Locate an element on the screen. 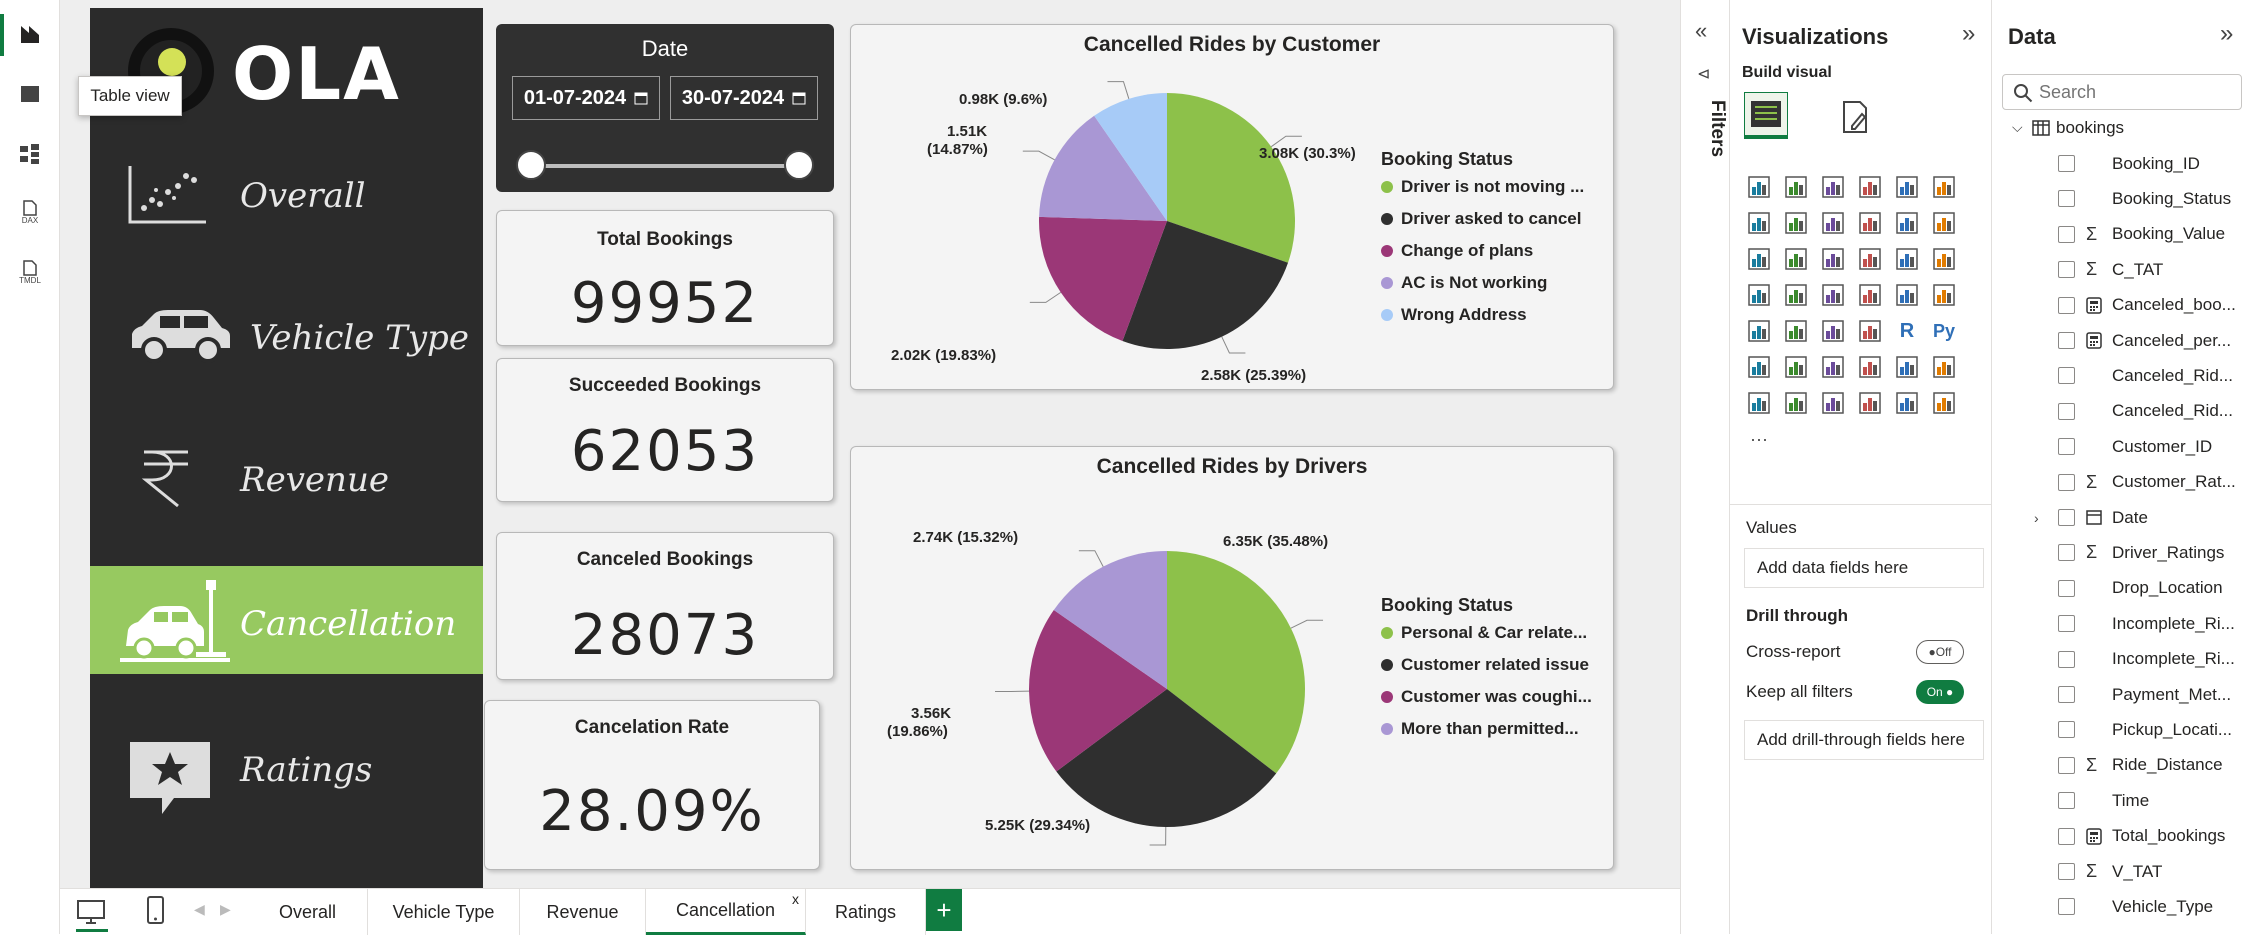 The width and height of the screenshot is (2246, 935). desktop-layout-icon is located at coordinates (91, 914).